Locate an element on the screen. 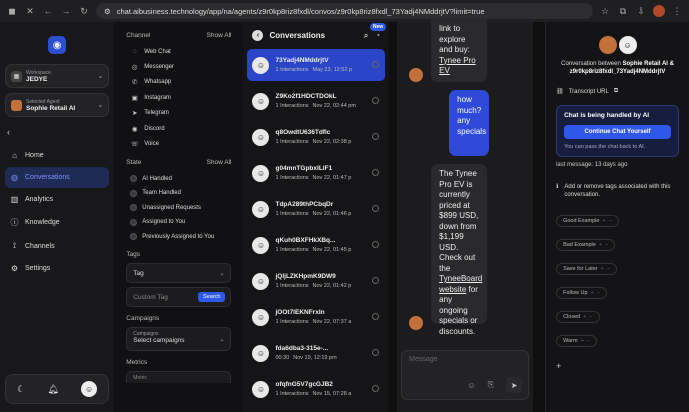  nav-analytics: ▥ Analytics is located at coordinates (57, 199).